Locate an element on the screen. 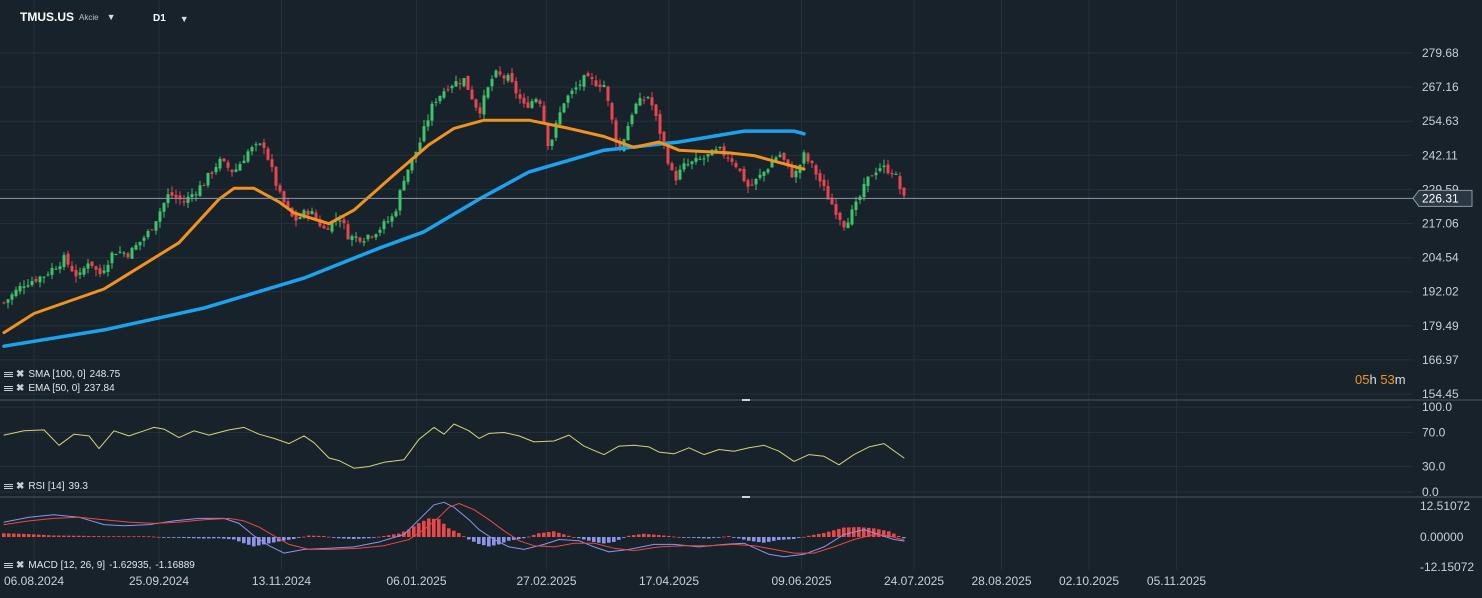  price-tick-label: 242.11 is located at coordinates (1440, 155).